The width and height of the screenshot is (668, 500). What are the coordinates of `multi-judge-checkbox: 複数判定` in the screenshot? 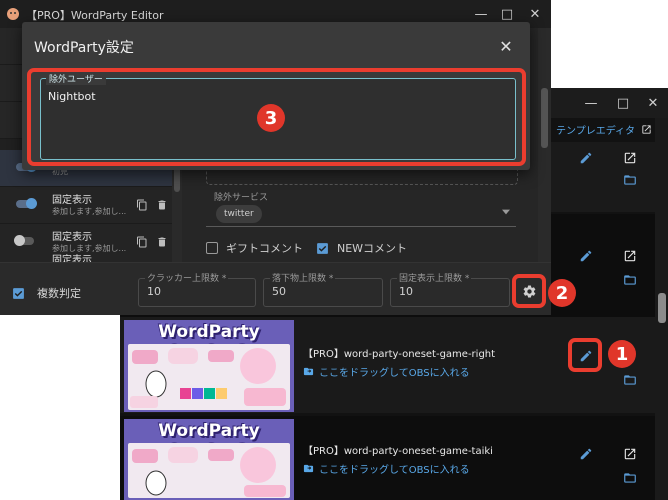 It's located at (46, 293).